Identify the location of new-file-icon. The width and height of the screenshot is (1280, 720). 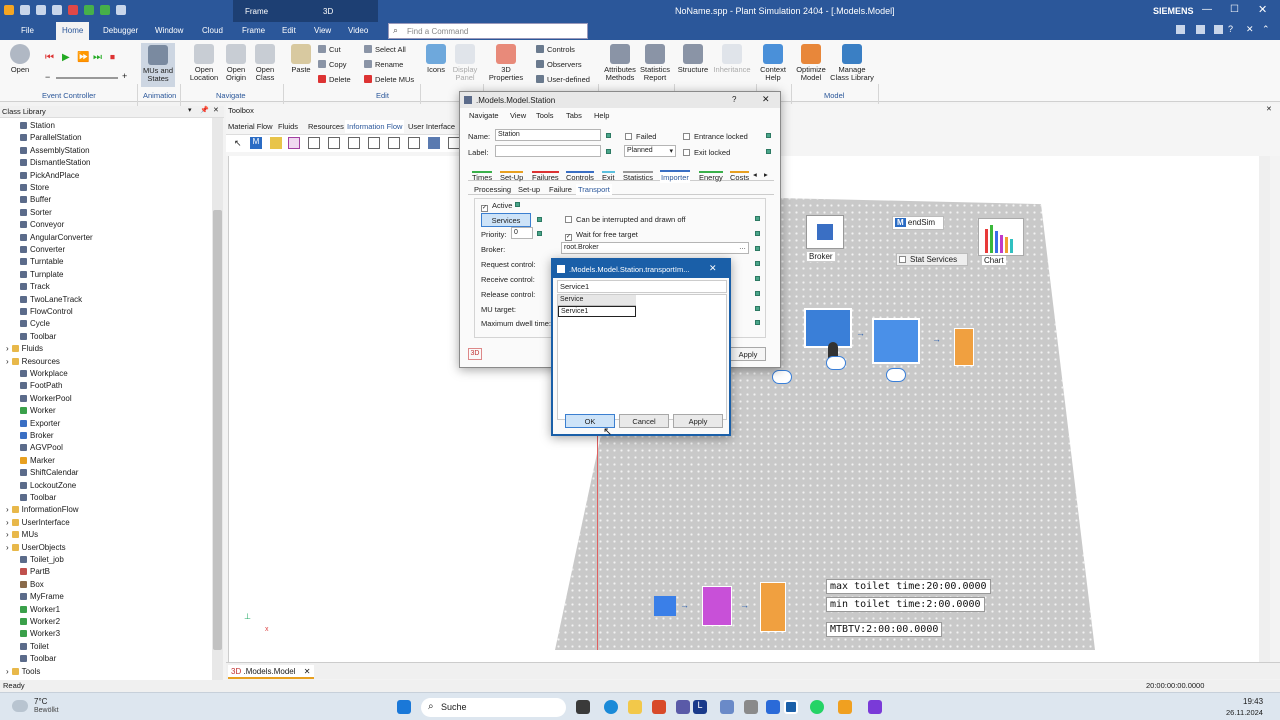
(25, 10).